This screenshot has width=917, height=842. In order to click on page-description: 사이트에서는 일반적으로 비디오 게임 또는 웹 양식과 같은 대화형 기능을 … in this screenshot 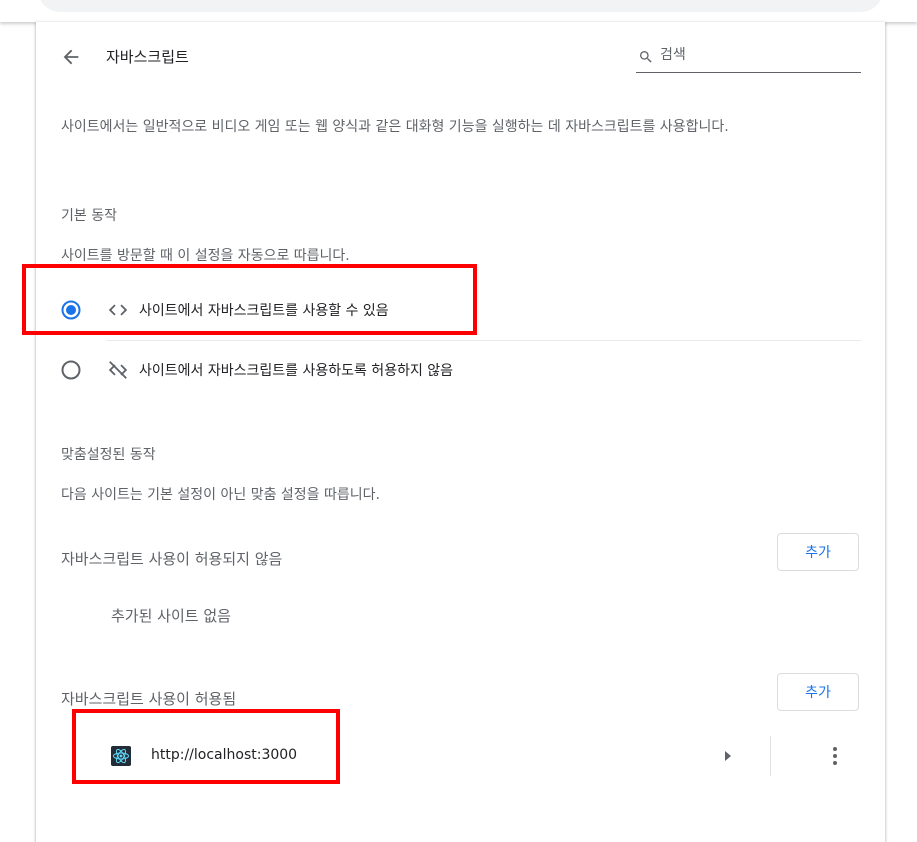, I will do `click(395, 127)`.